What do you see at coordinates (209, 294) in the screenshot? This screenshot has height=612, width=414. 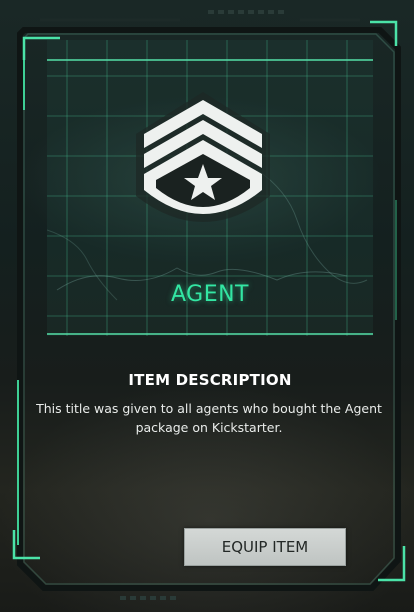 I see `item-title: AGENT` at bounding box center [209, 294].